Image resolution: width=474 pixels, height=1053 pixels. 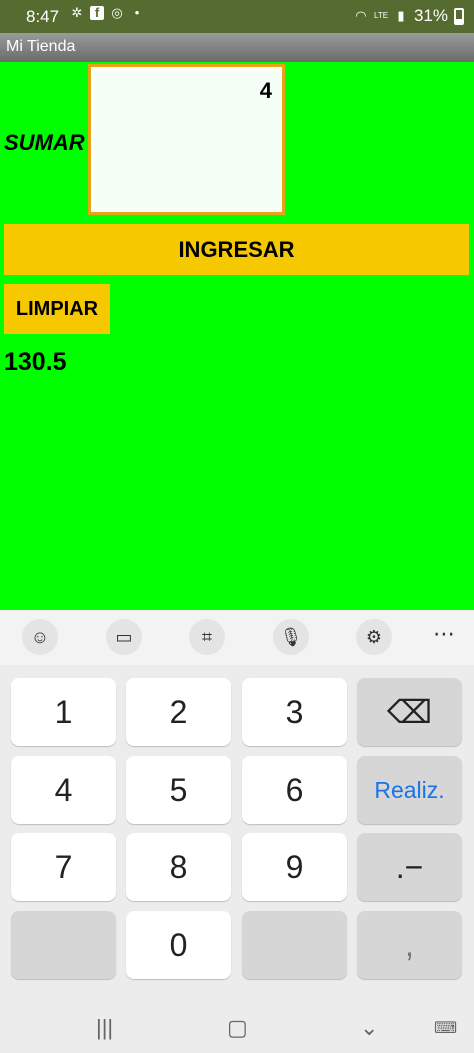 What do you see at coordinates (40, 637) in the screenshot?
I see `emoji-icon: ☺` at bounding box center [40, 637].